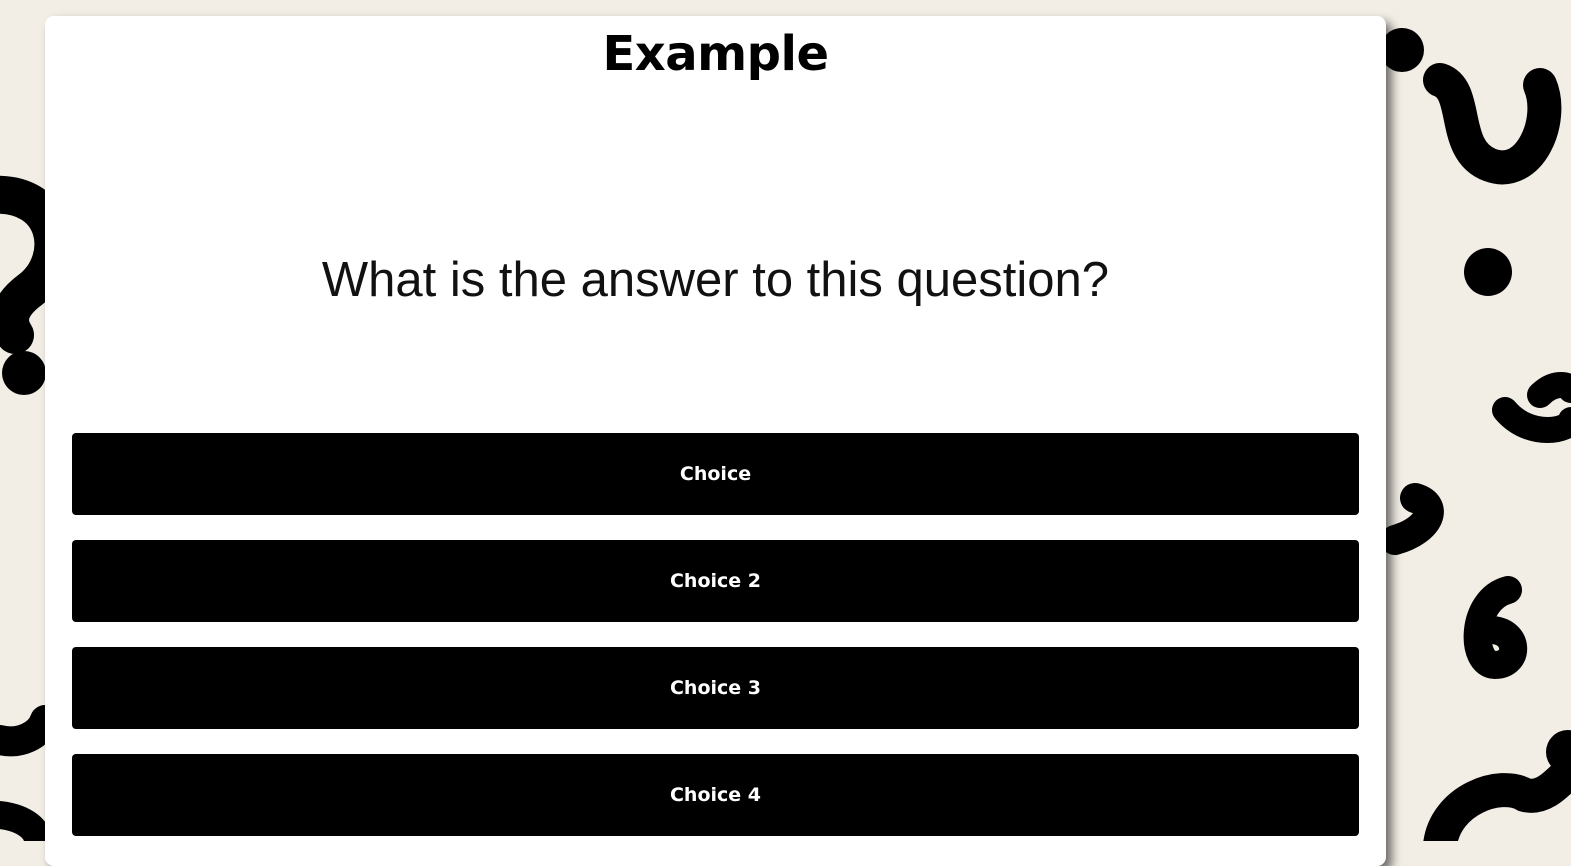  What do you see at coordinates (715, 280) in the screenshot?
I see `question-text: What is the answer to this question?` at bounding box center [715, 280].